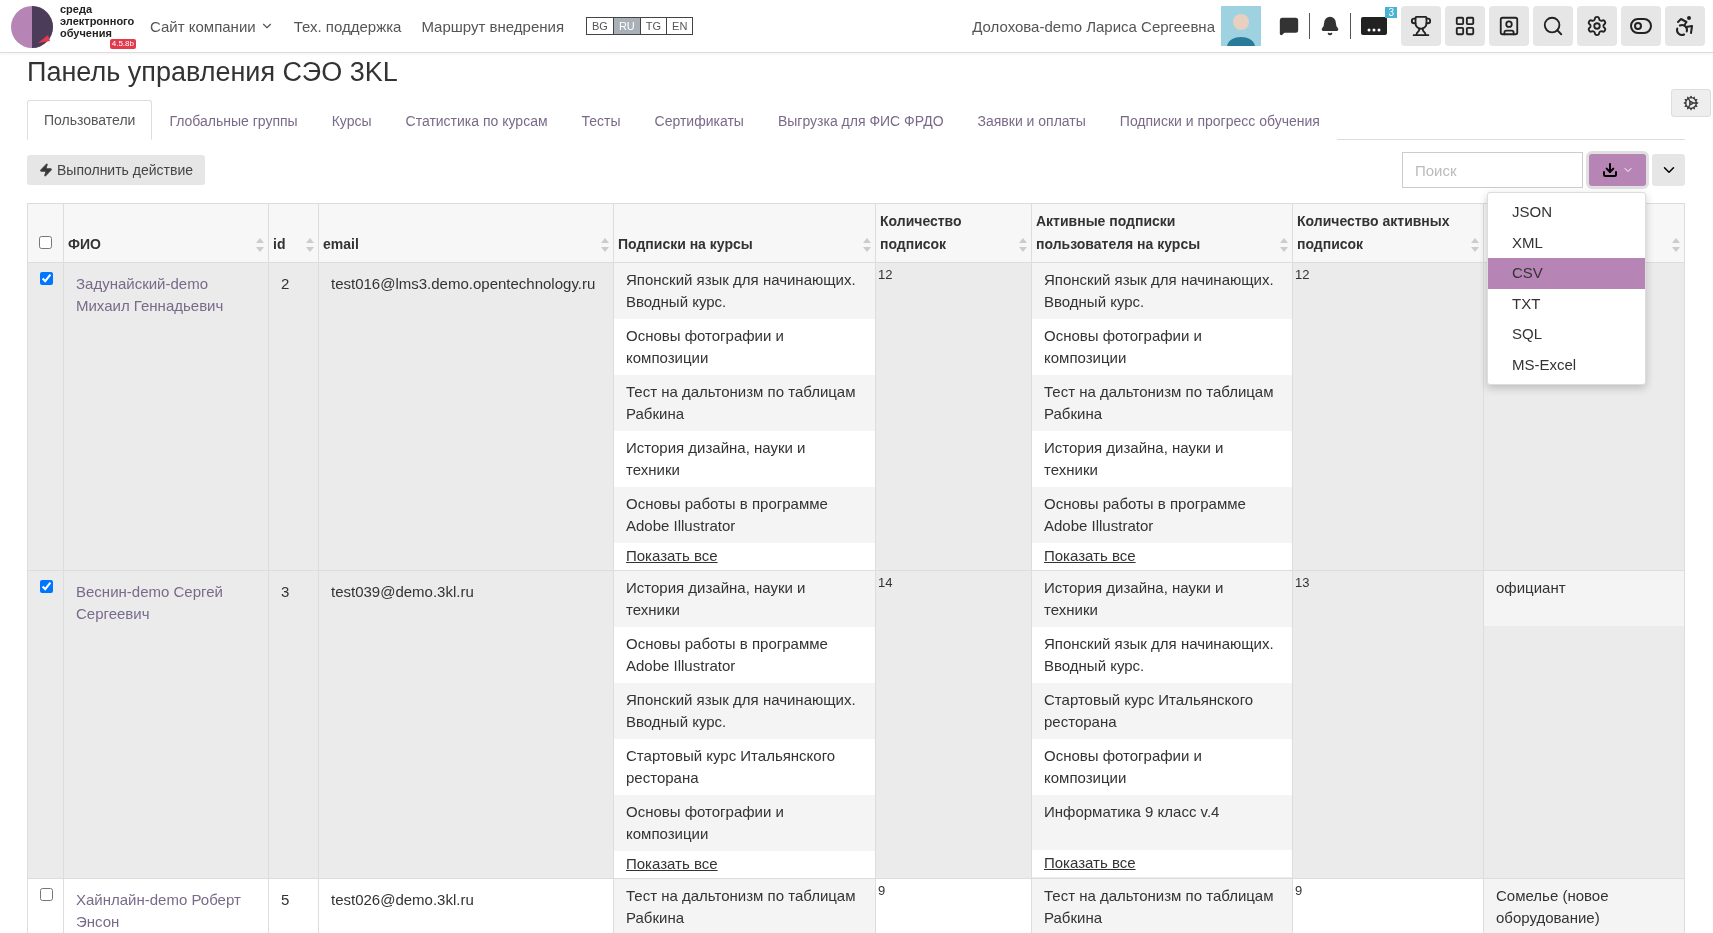 This screenshot has height=933, width=1713. I want to click on table-cell-text: 5, so click(286, 900).